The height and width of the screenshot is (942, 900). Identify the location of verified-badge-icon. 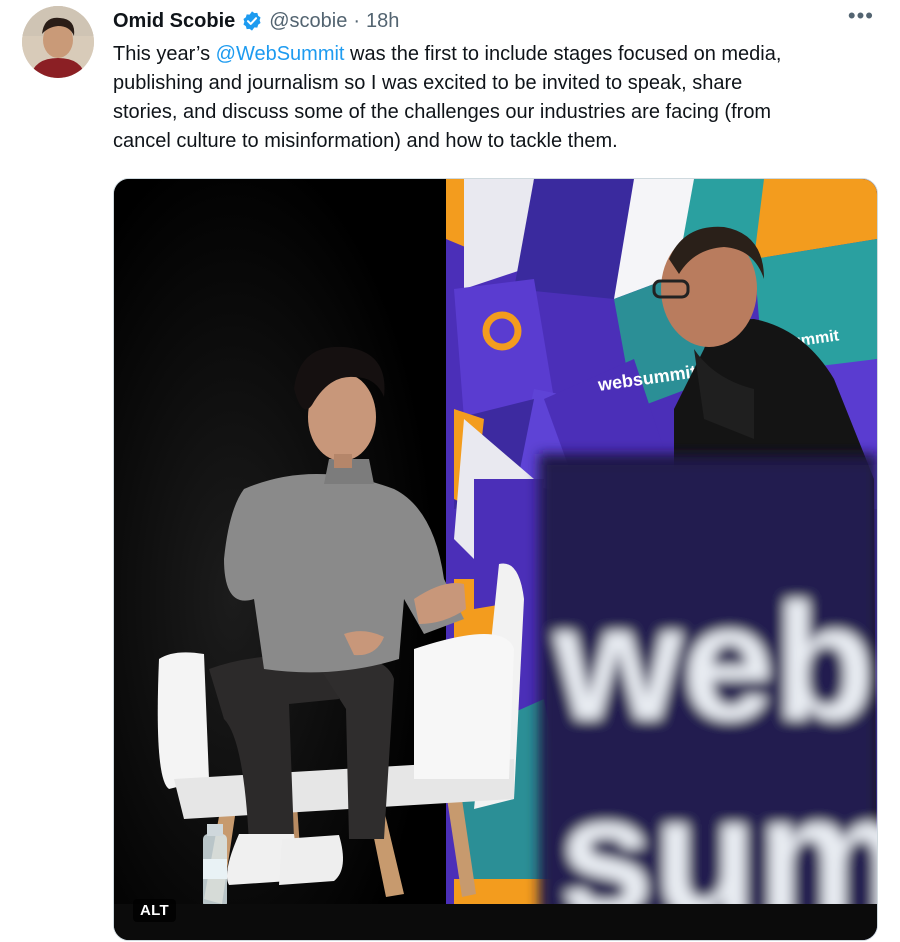
(252, 21).